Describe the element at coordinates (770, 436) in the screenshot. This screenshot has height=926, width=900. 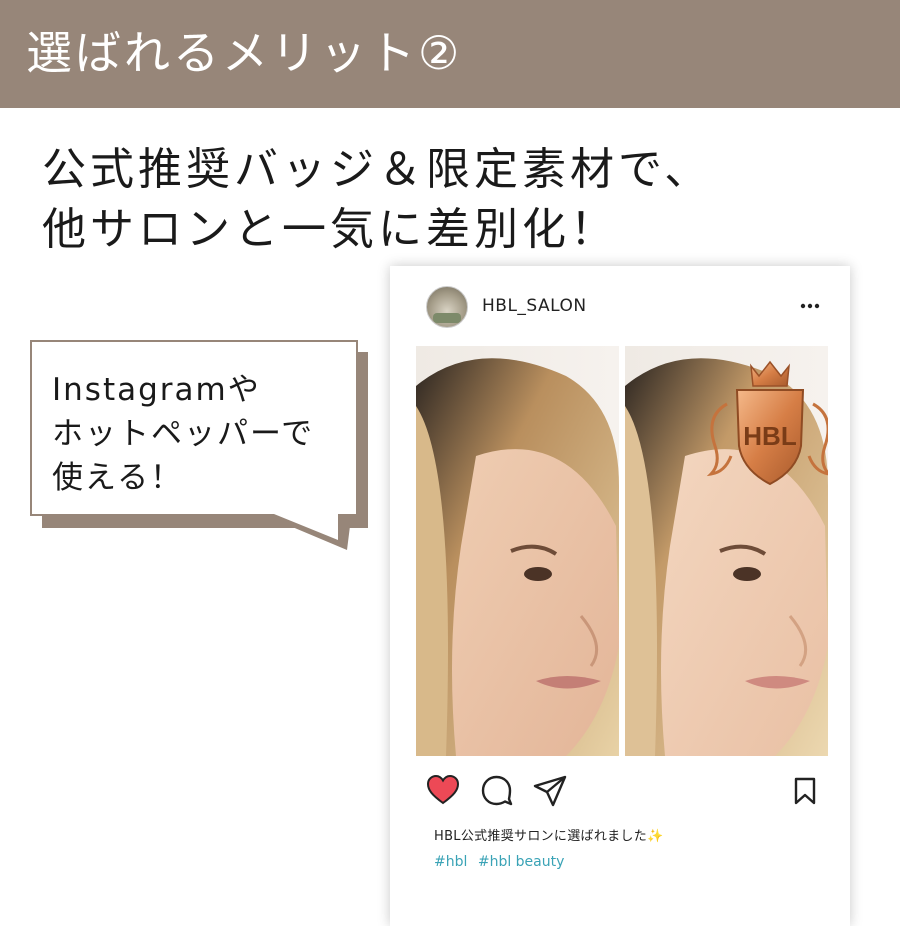
I see `hbl-badge-text: HBL` at that location.